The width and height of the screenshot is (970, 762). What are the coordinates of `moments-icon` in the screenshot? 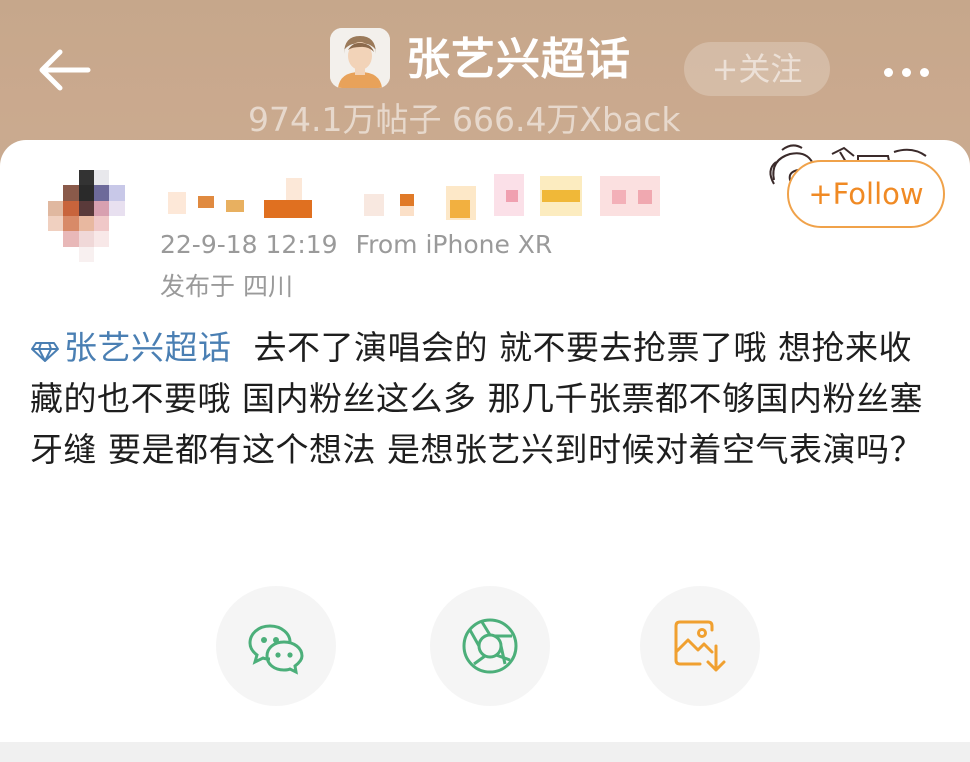 It's located at (490, 646).